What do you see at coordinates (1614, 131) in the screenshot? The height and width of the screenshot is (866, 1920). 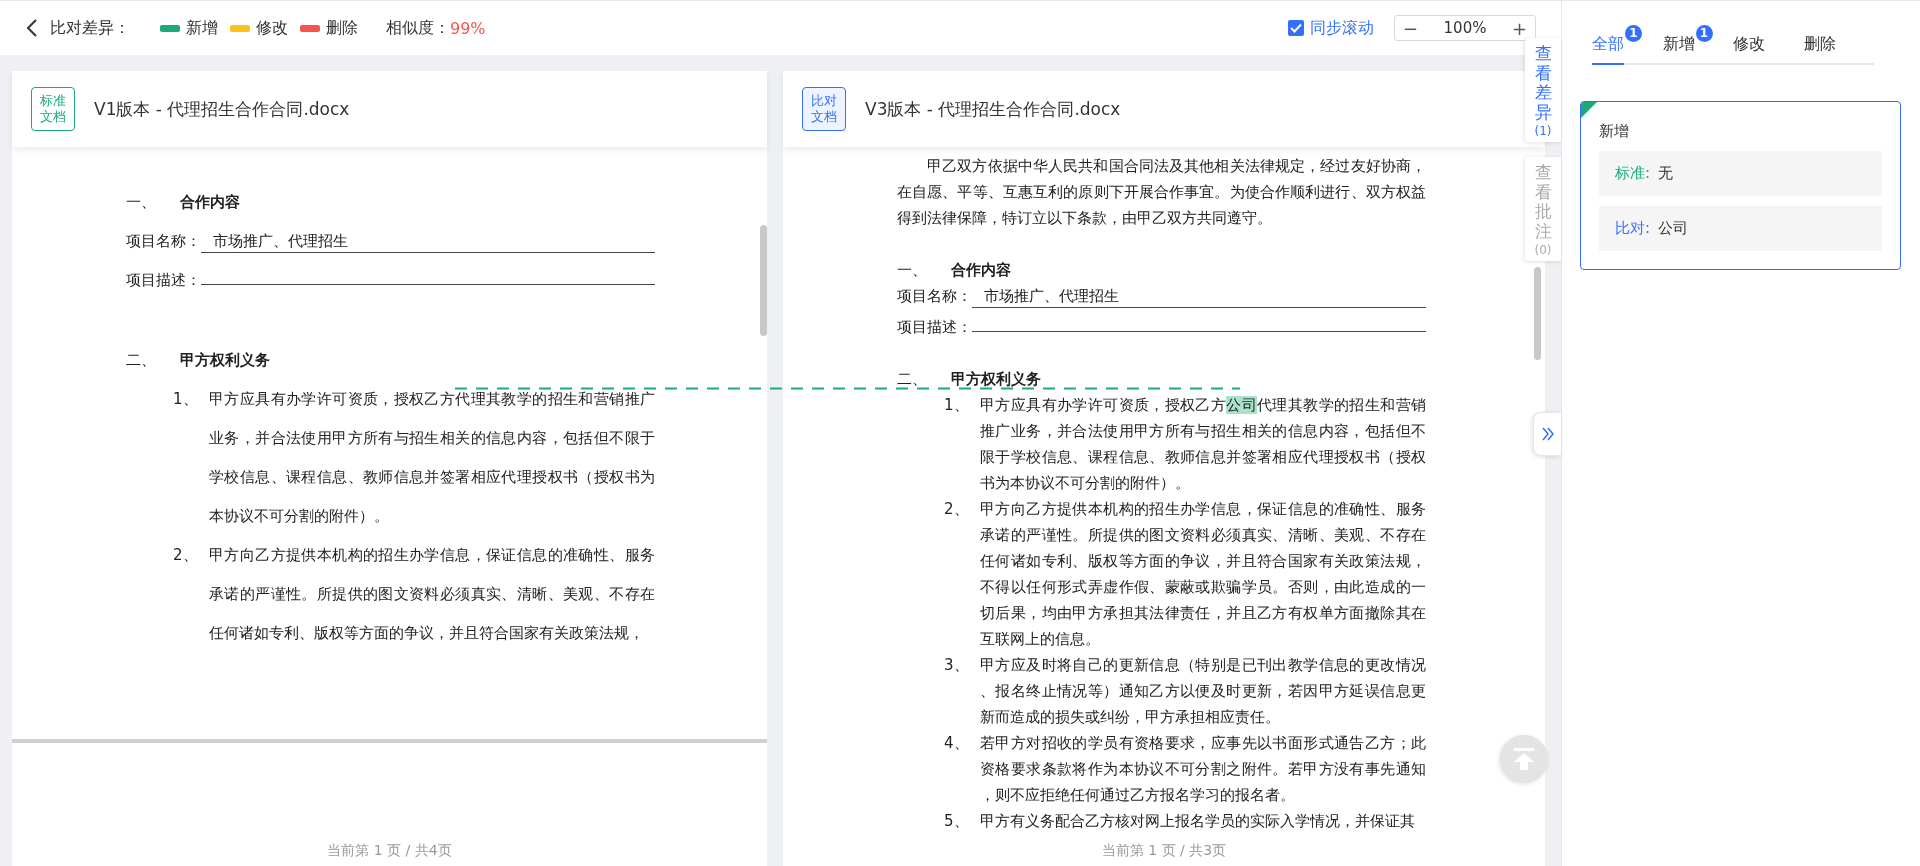 I see `card-title: 新增` at bounding box center [1614, 131].